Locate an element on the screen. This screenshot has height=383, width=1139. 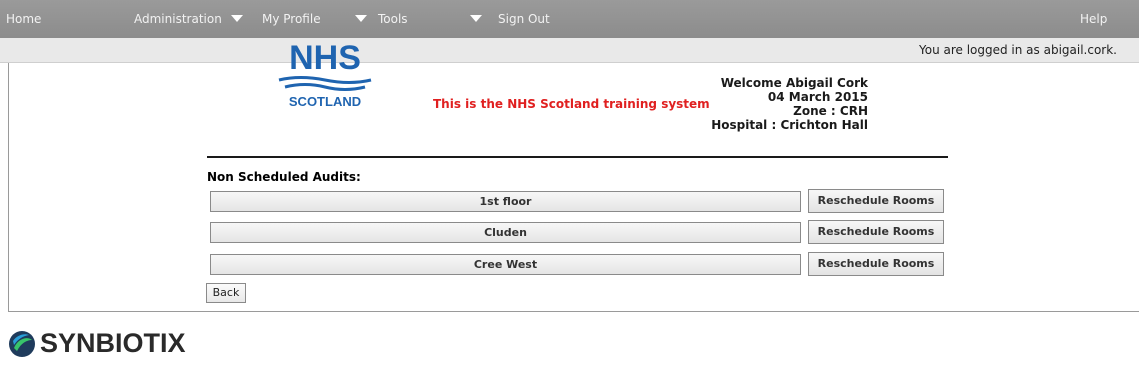
nhs-logo-text: NHS is located at coordinates (325, 58).